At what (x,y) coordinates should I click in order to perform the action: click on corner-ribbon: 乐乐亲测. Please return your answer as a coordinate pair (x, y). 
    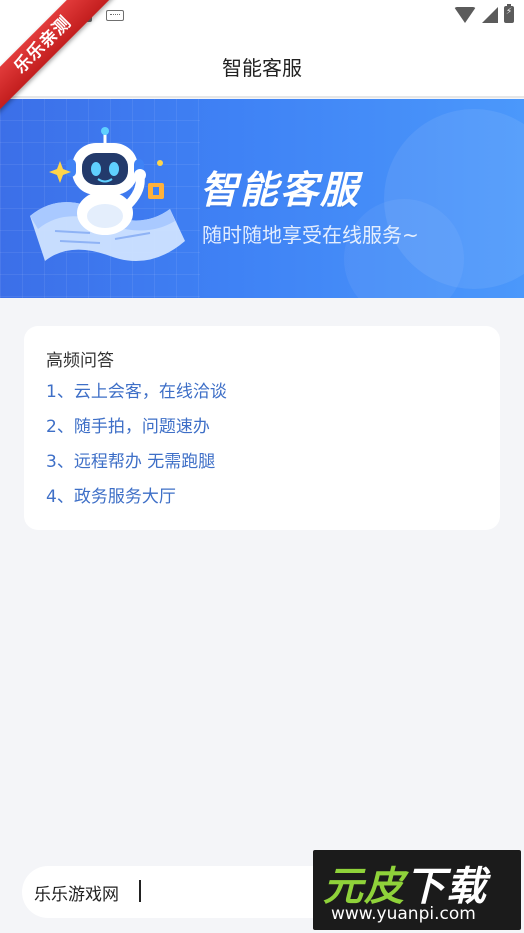
    Looking at the image, I should click on (60, 60).